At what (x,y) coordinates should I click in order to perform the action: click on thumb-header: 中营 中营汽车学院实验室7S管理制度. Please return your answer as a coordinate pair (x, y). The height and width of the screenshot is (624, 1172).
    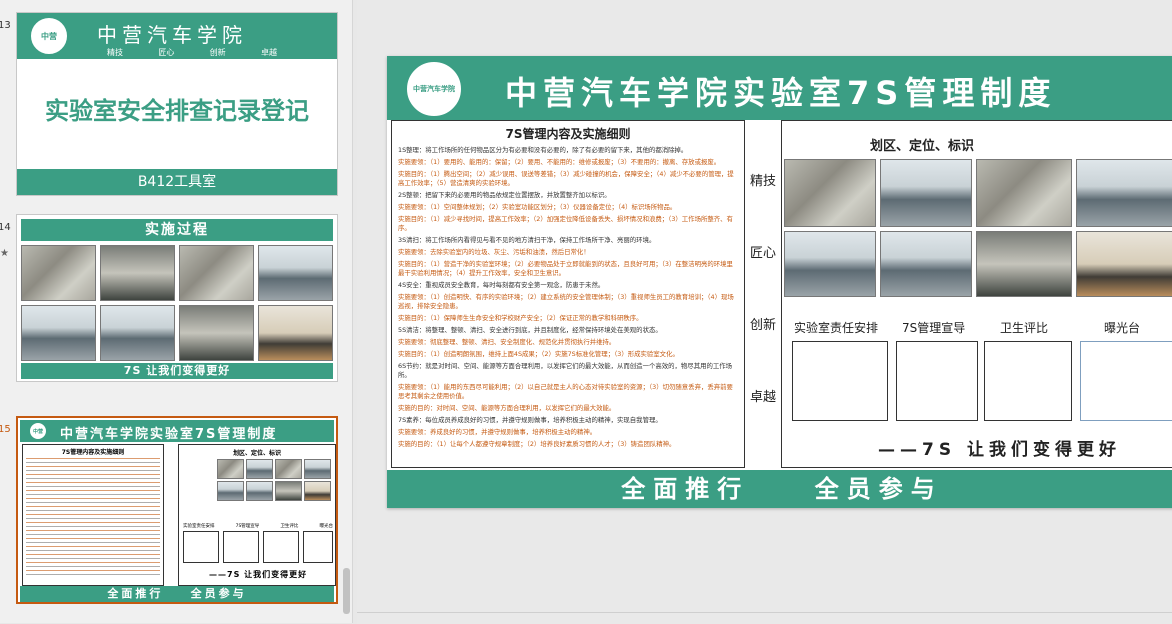
    Looking at the image, I should click on (177, 431).